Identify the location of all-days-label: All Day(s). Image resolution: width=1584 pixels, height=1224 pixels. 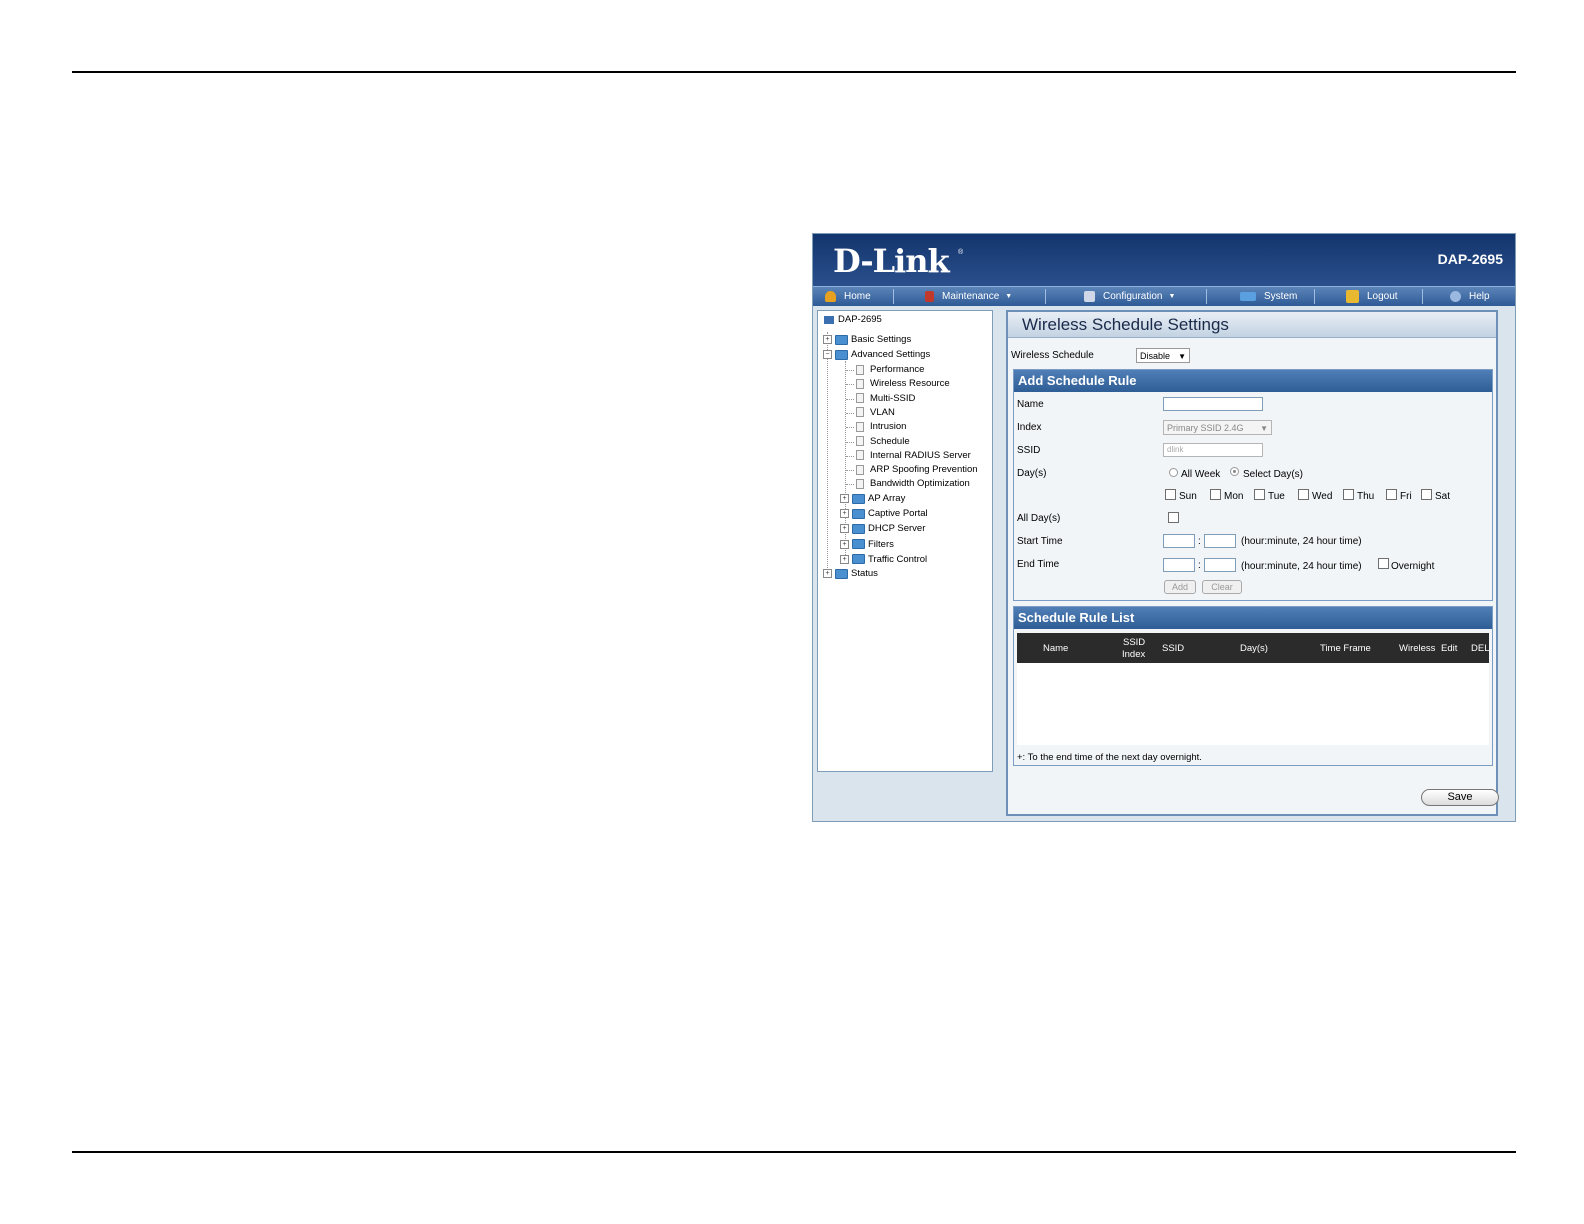
(1039, 518).